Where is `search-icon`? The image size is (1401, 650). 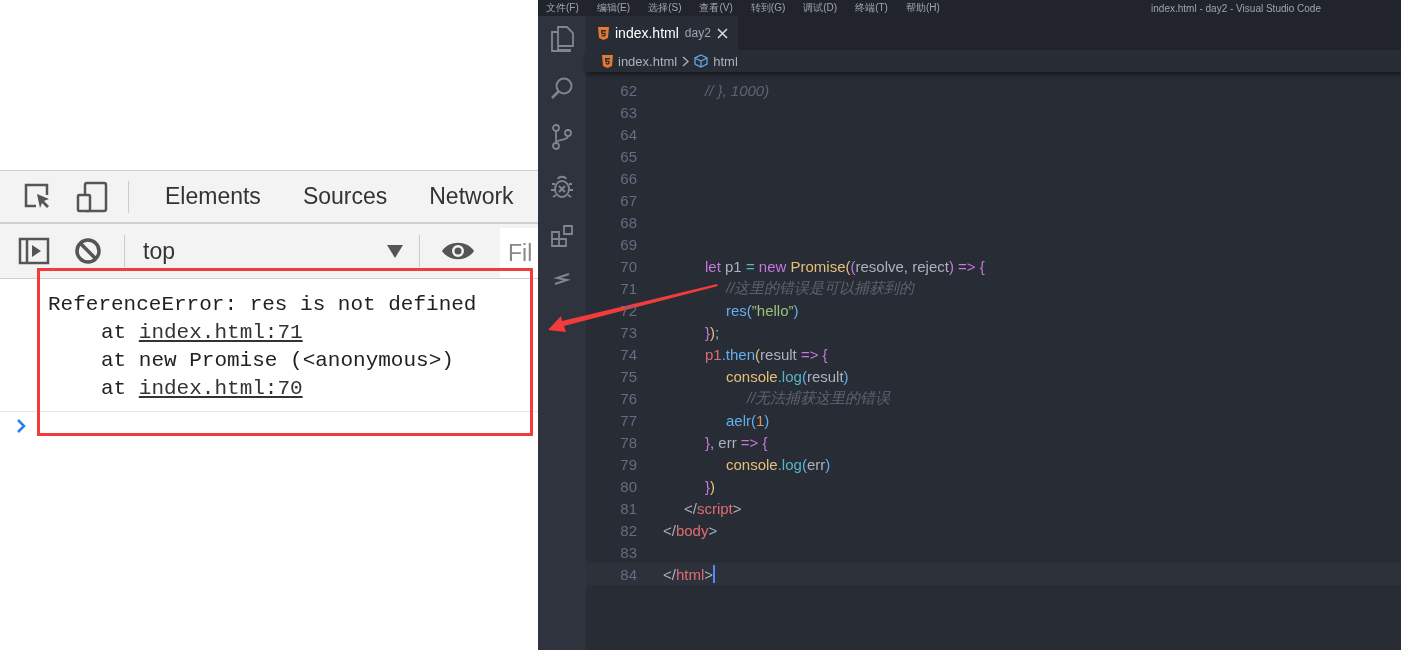 search-icon is located at coordinates (562, 88).